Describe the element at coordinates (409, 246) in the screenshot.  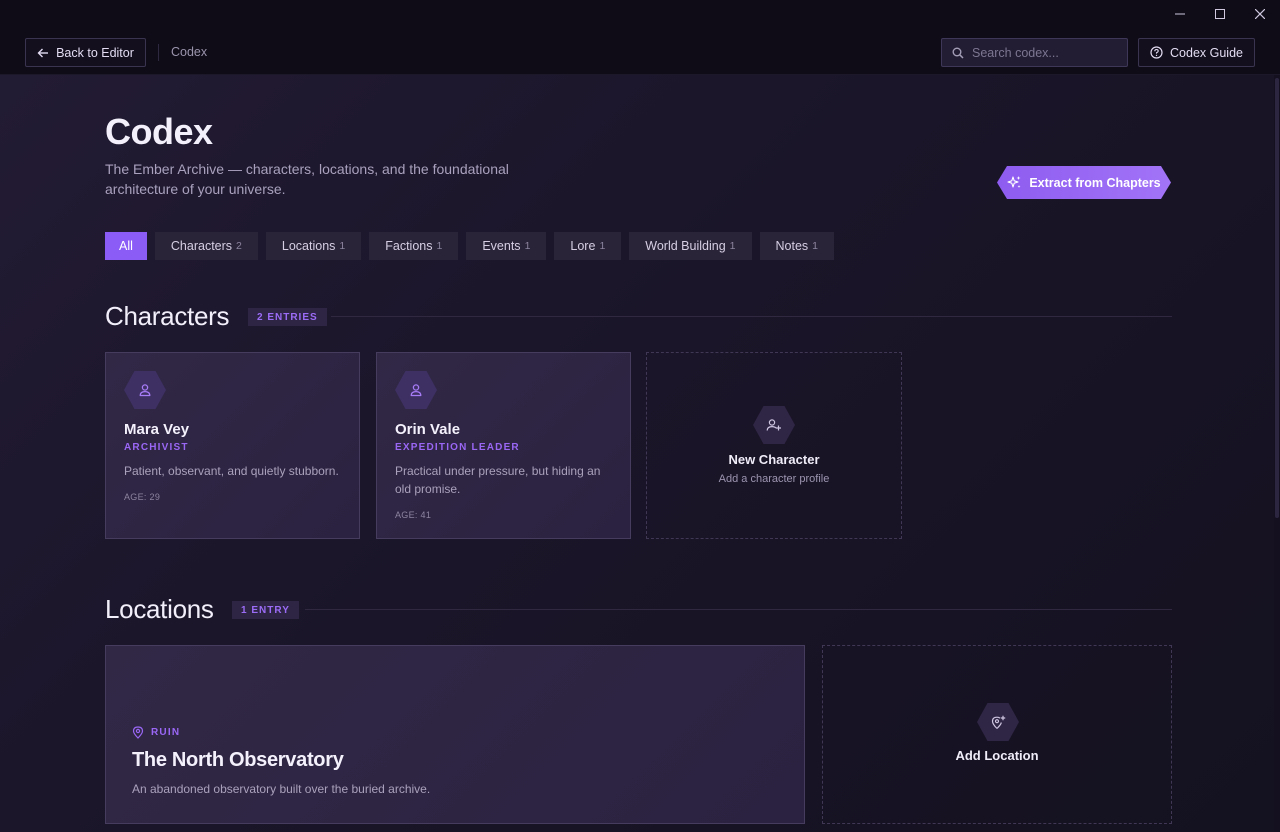
I see `tab-label: Factions` at that location.